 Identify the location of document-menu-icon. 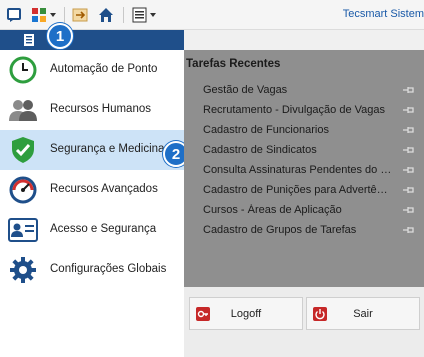
(29, 40).